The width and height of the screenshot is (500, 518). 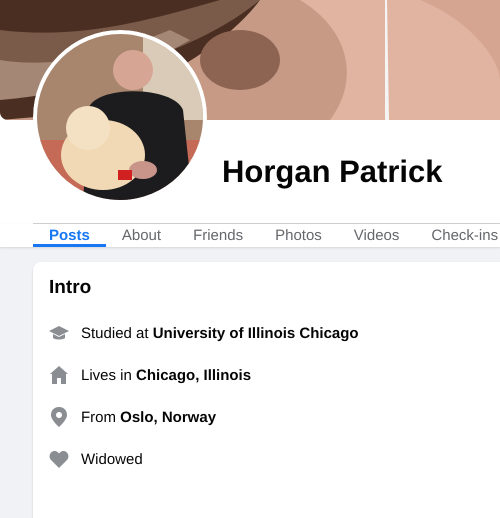 What do you see at coordinates (298, 235) in the screenshot?
I see `profile-tab: Photos` at bounding box center [298, 235].